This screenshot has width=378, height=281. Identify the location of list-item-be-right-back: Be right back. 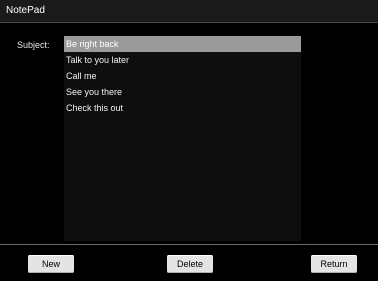
(182, 44).